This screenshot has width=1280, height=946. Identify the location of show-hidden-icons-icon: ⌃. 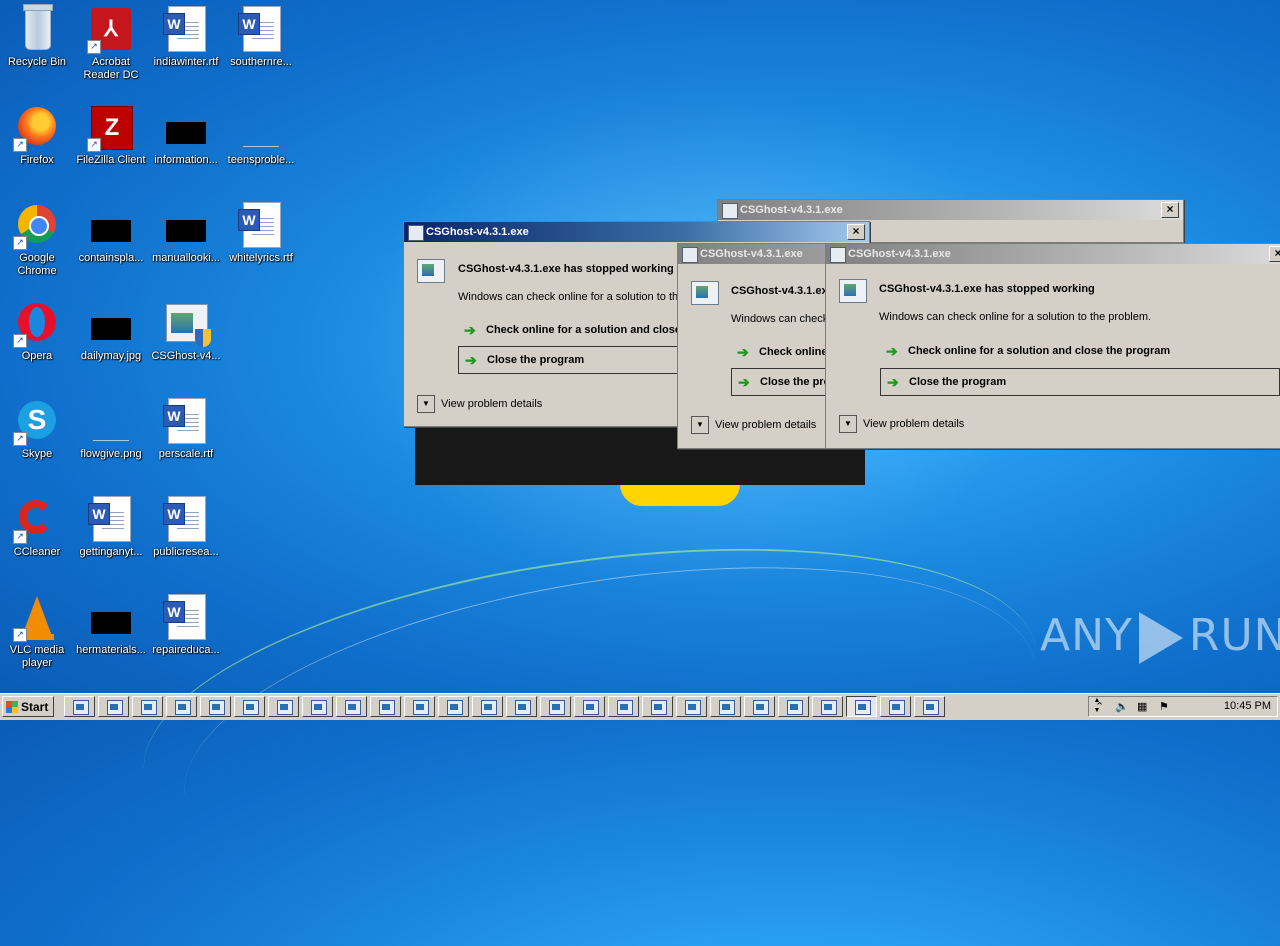
(1099, 706).